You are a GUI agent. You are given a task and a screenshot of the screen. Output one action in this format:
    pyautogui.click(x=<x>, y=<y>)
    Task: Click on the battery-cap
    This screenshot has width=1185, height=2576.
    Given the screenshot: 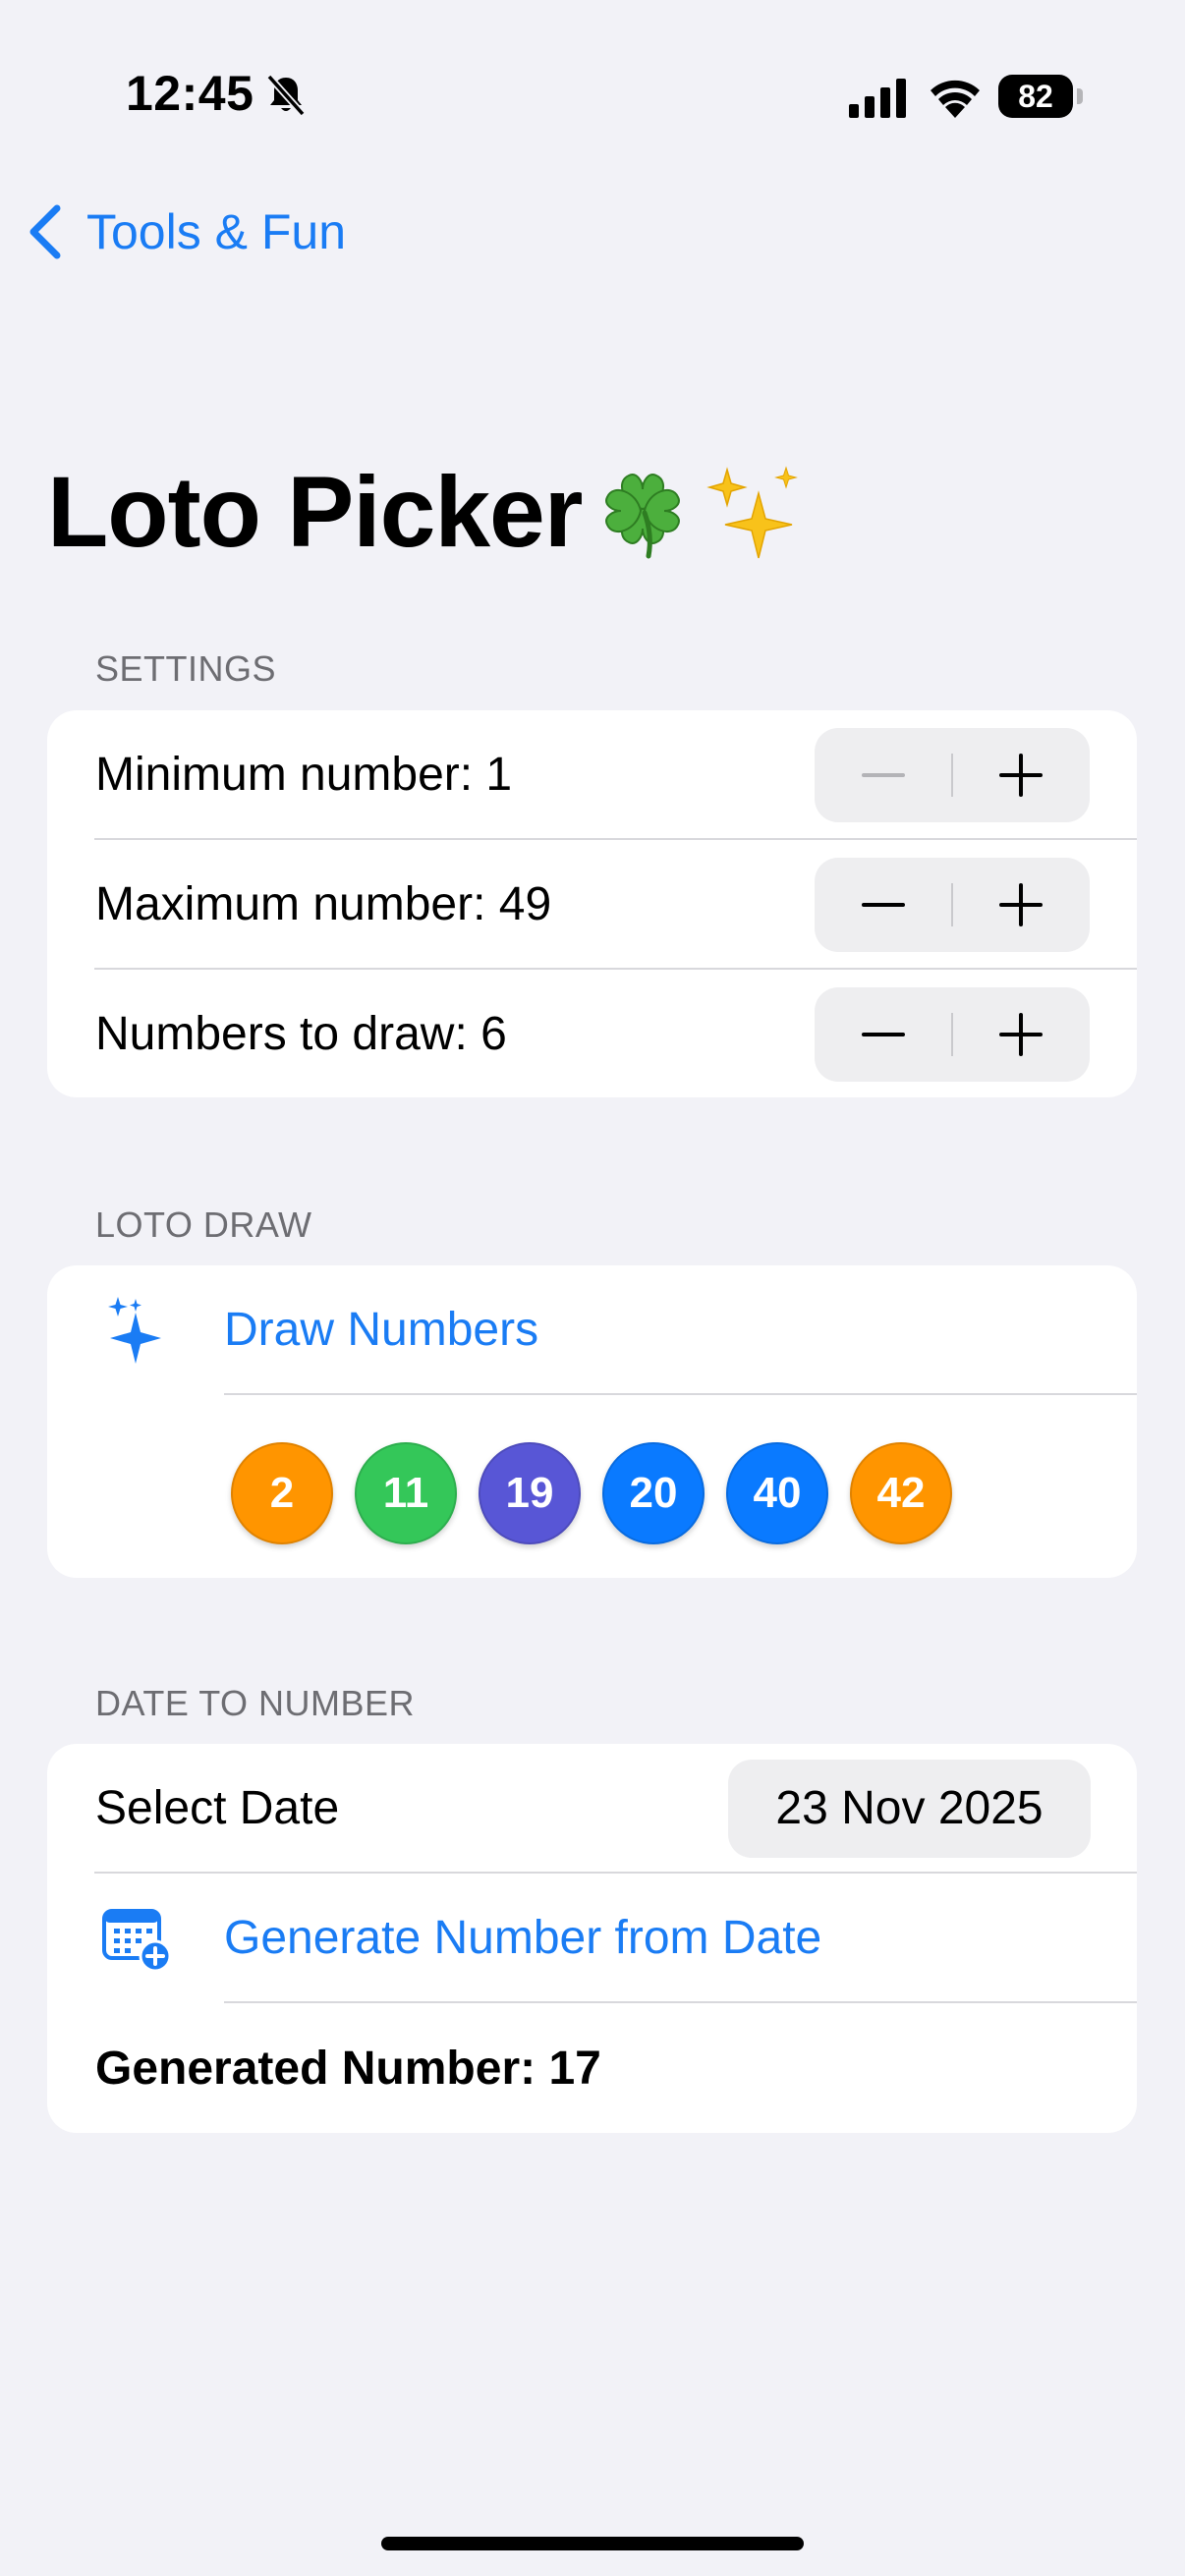 What is the action you would take?
    pyautogui.click(x=1080, y=96)
    